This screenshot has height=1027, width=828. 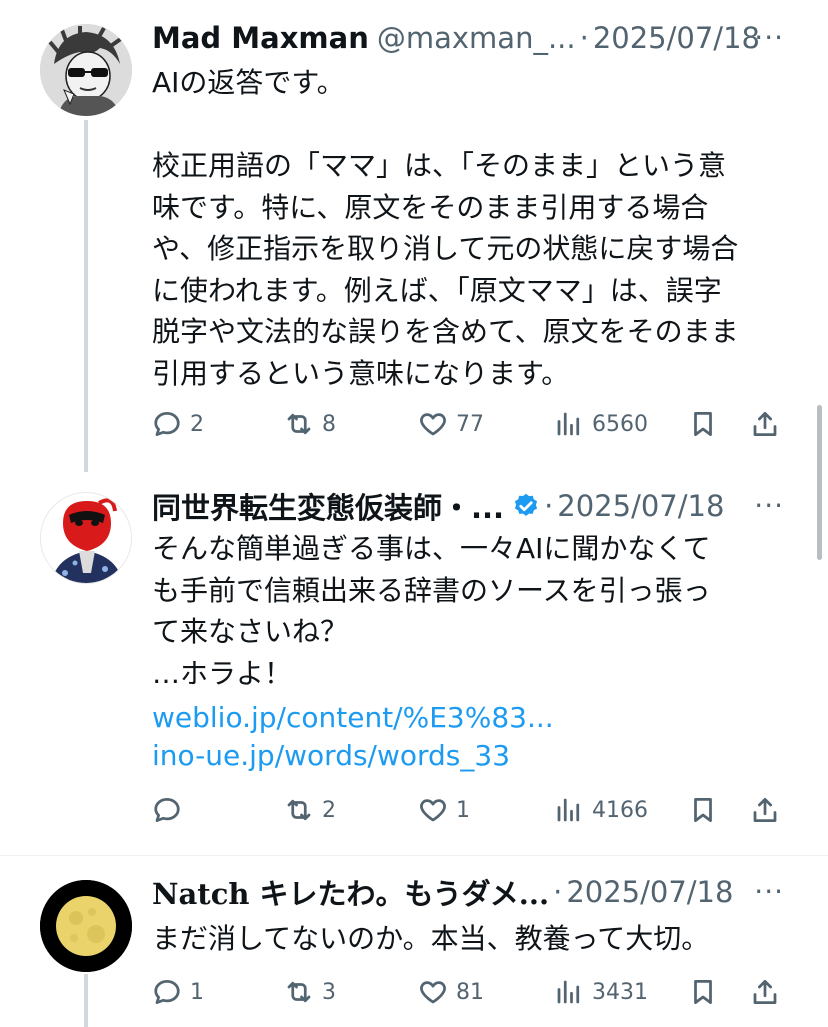 I want to click on like-button: 81, so click(x=451, y=992).